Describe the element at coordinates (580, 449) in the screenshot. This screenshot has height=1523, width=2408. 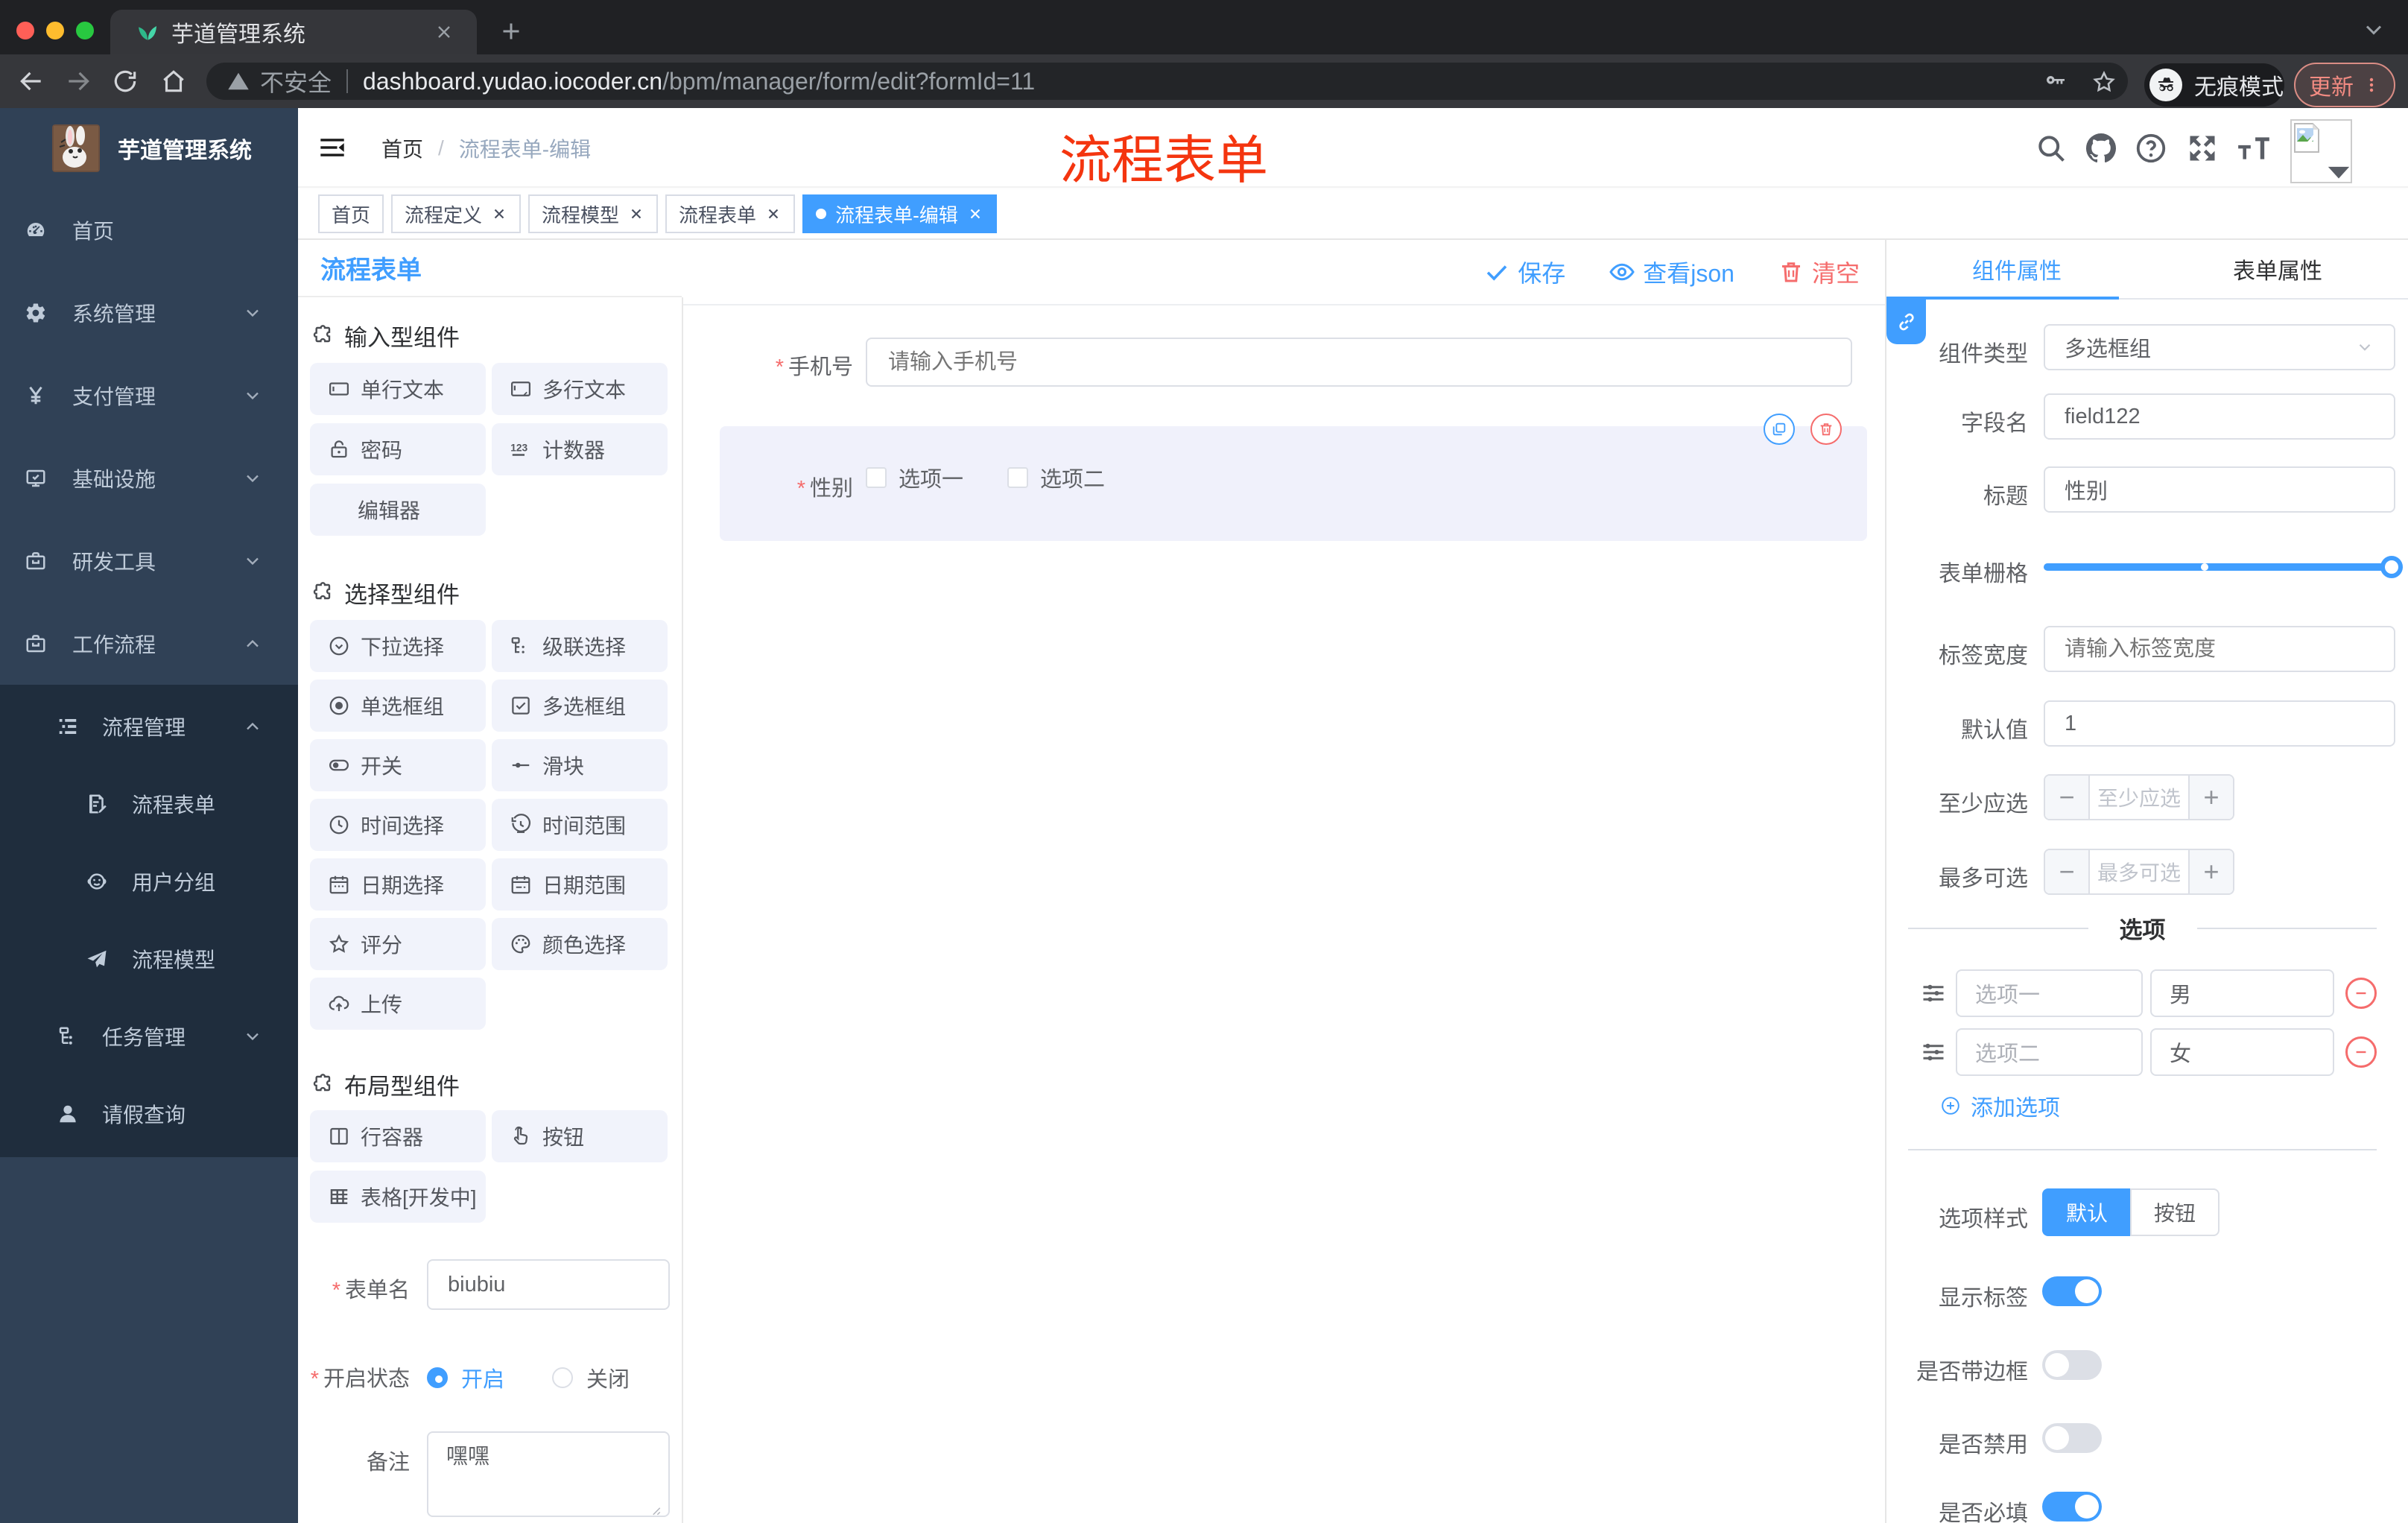
I see `palette-item-counter: 123 计数器` at that location.